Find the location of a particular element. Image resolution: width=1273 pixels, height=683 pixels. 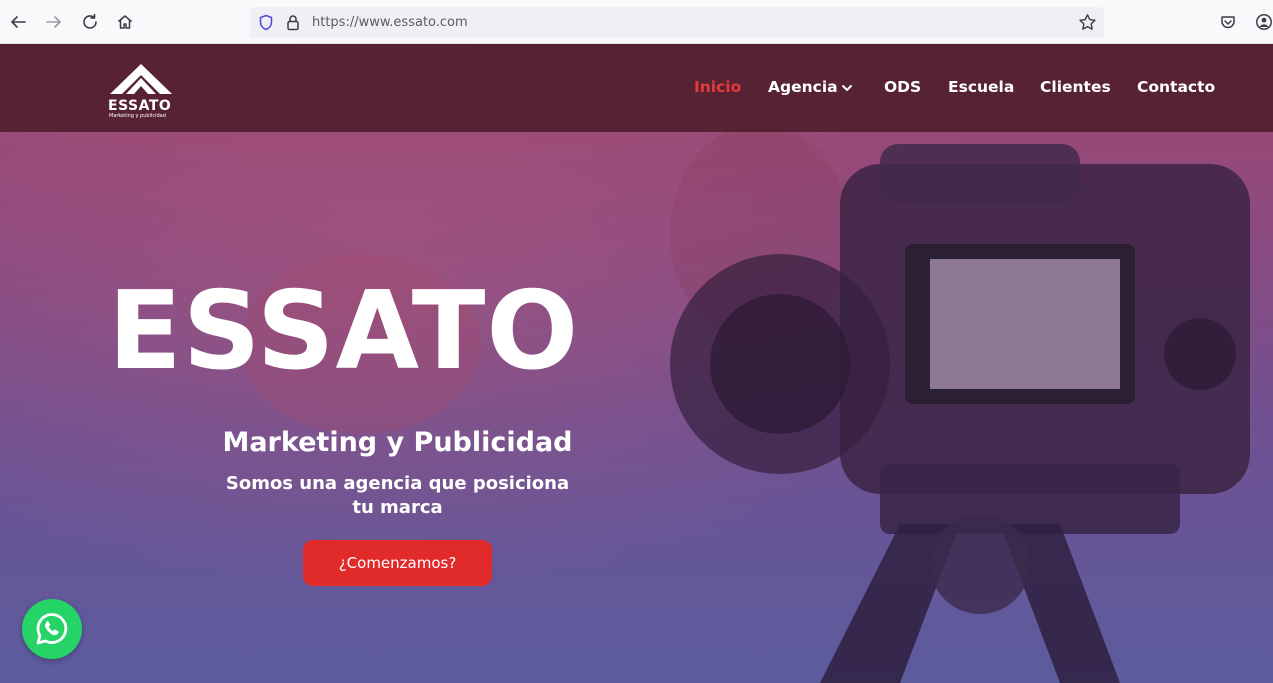

nav-label: Agencia is located at coordinates (803, 87).